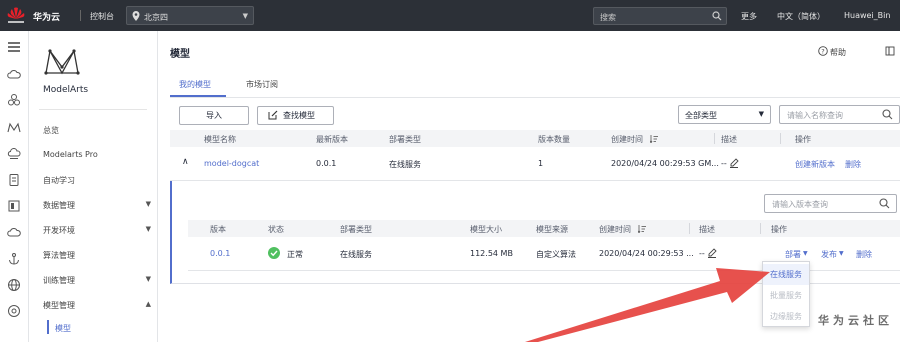 This screenshot has height=342, width=900. Describe the element at coordinates (273, 115) in the screenshot. I see `edit-box-icon` at that location.